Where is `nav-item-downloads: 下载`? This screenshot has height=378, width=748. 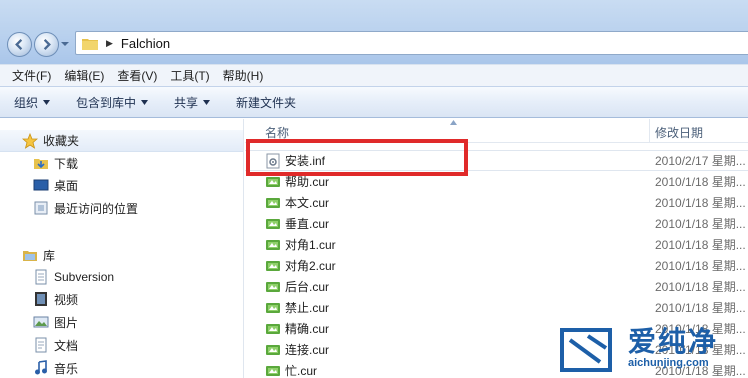
nav-item-downloads: 下载 is located at coordinates (55, 163).